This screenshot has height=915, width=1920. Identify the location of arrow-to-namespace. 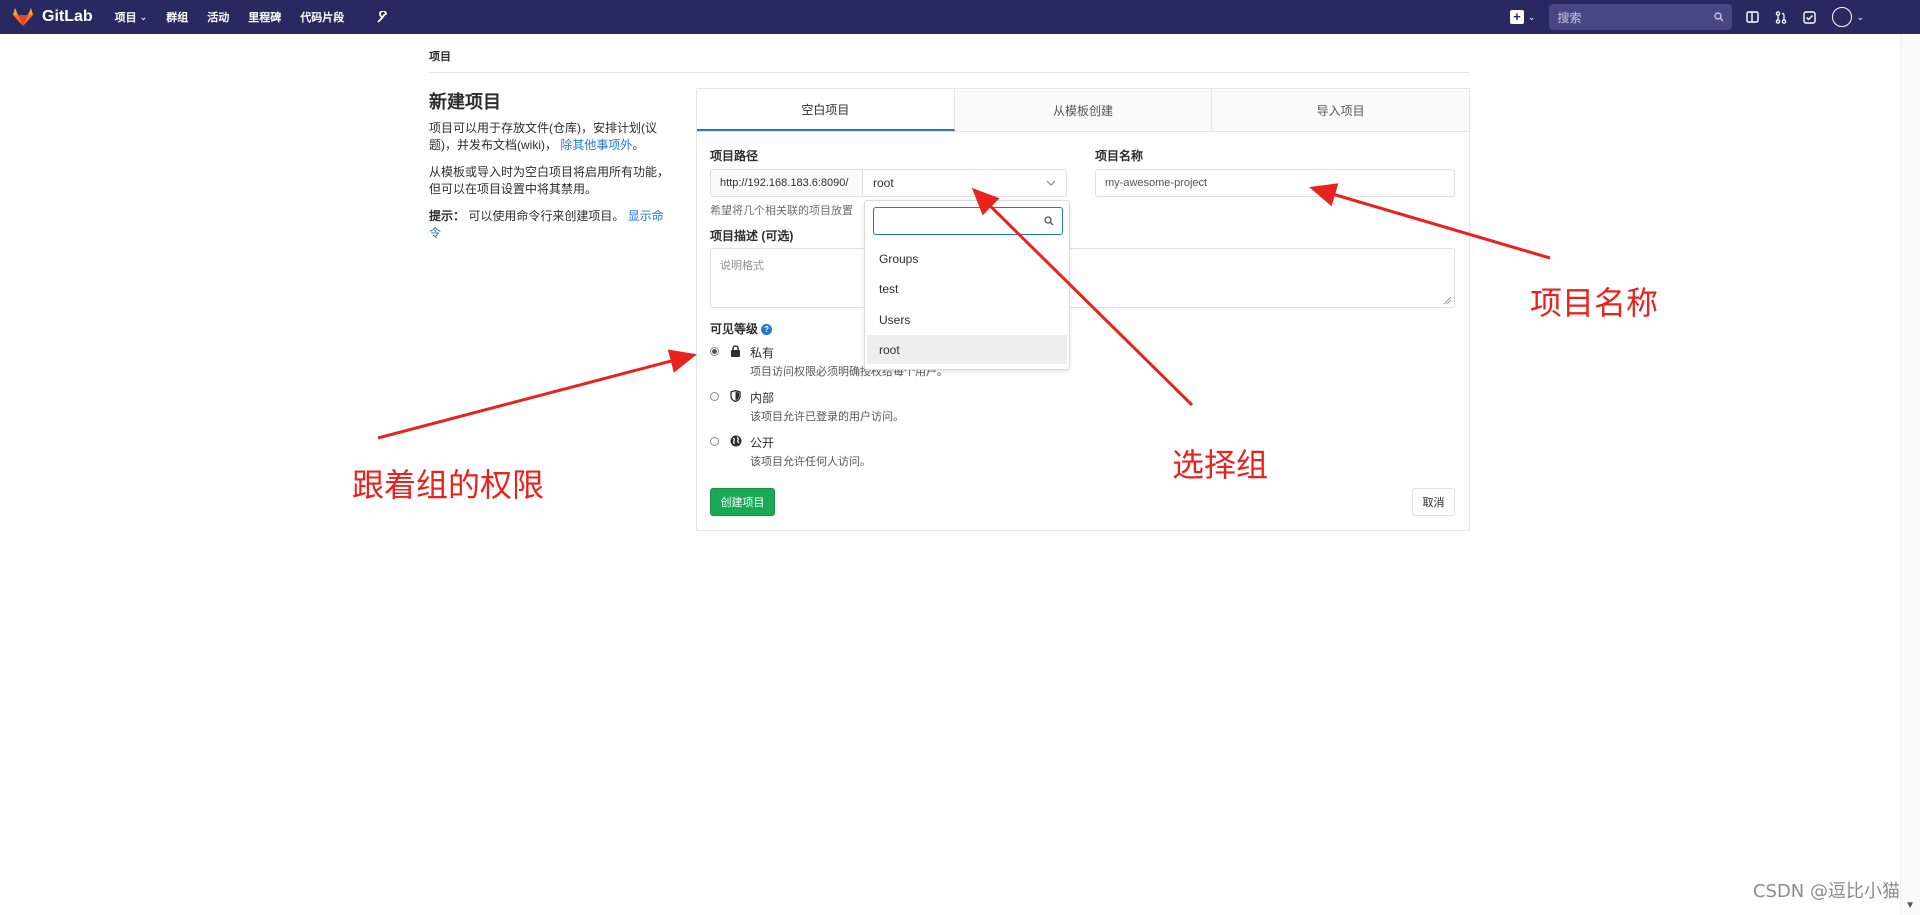
(1082, 297).